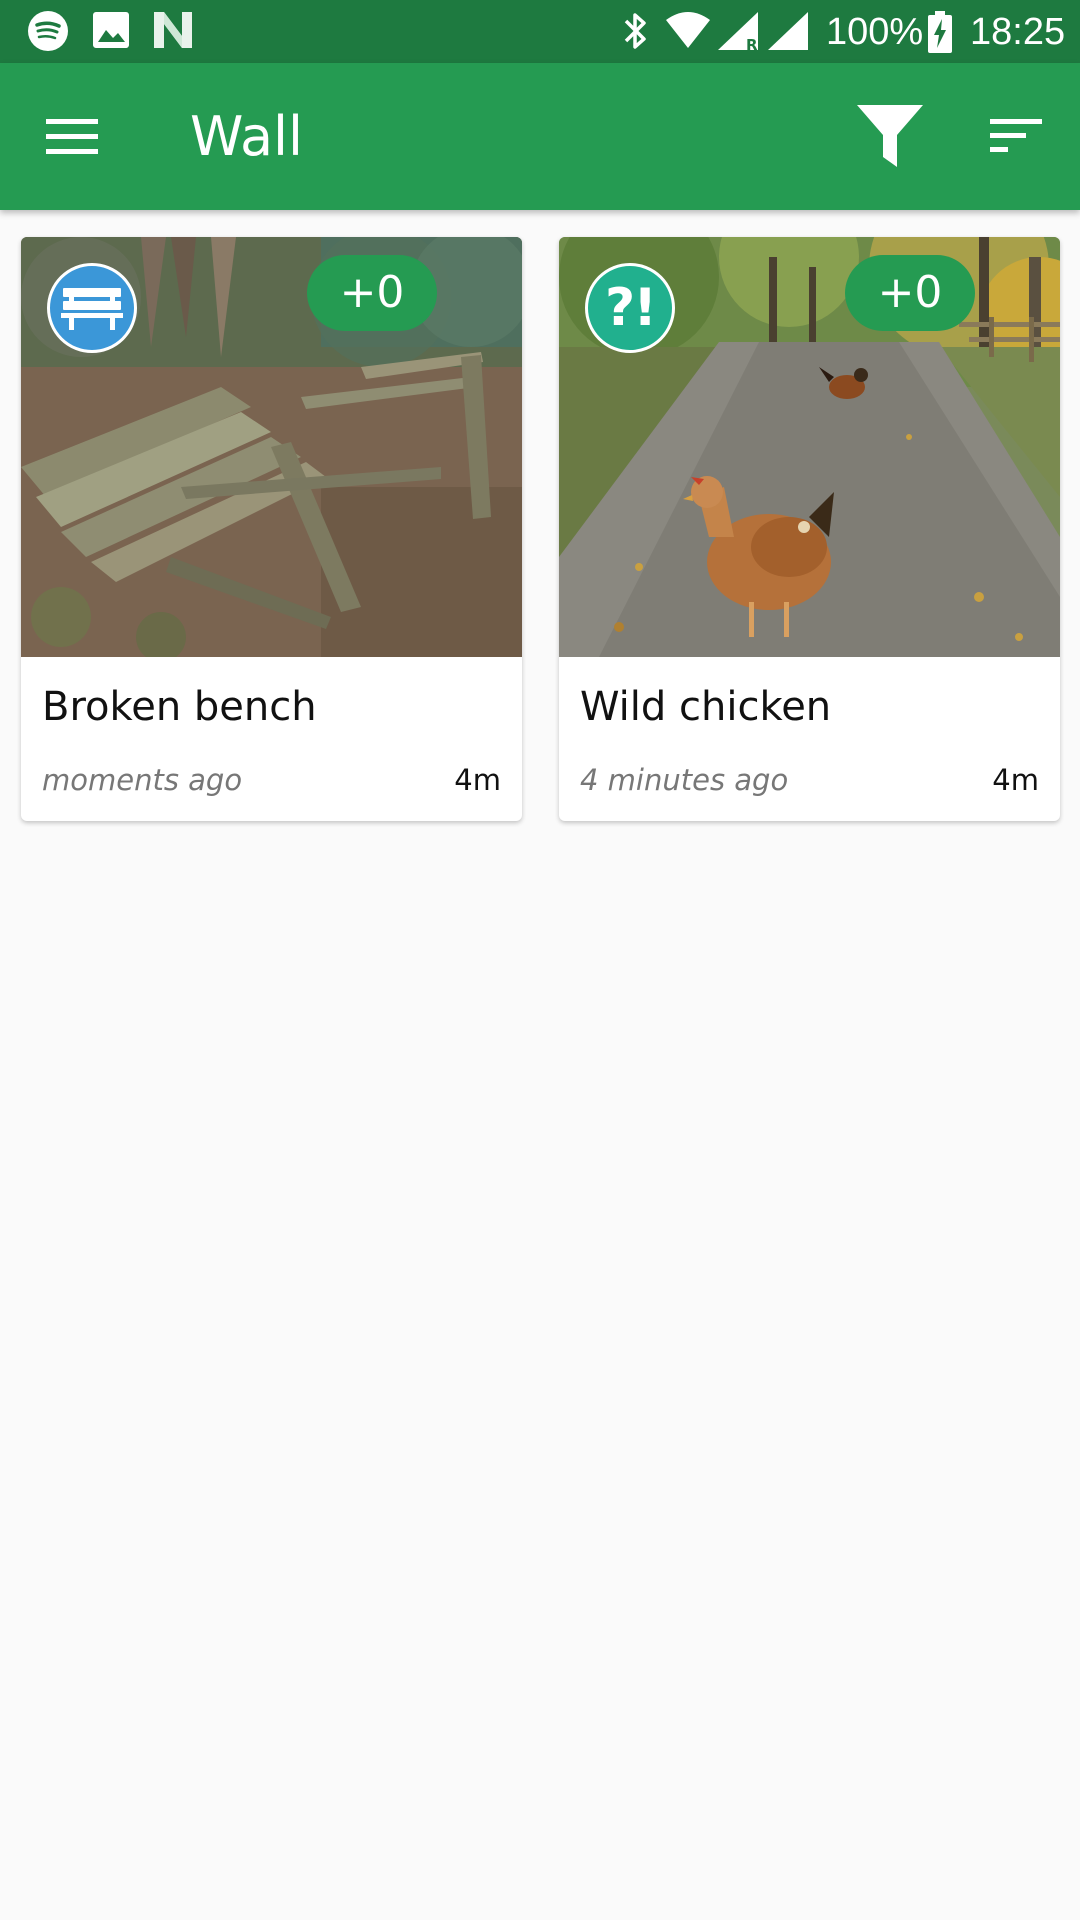  What do you see at coordinates (111, 30) in the screenshot?
I see `image-icon` at bounding box center [111, 30].